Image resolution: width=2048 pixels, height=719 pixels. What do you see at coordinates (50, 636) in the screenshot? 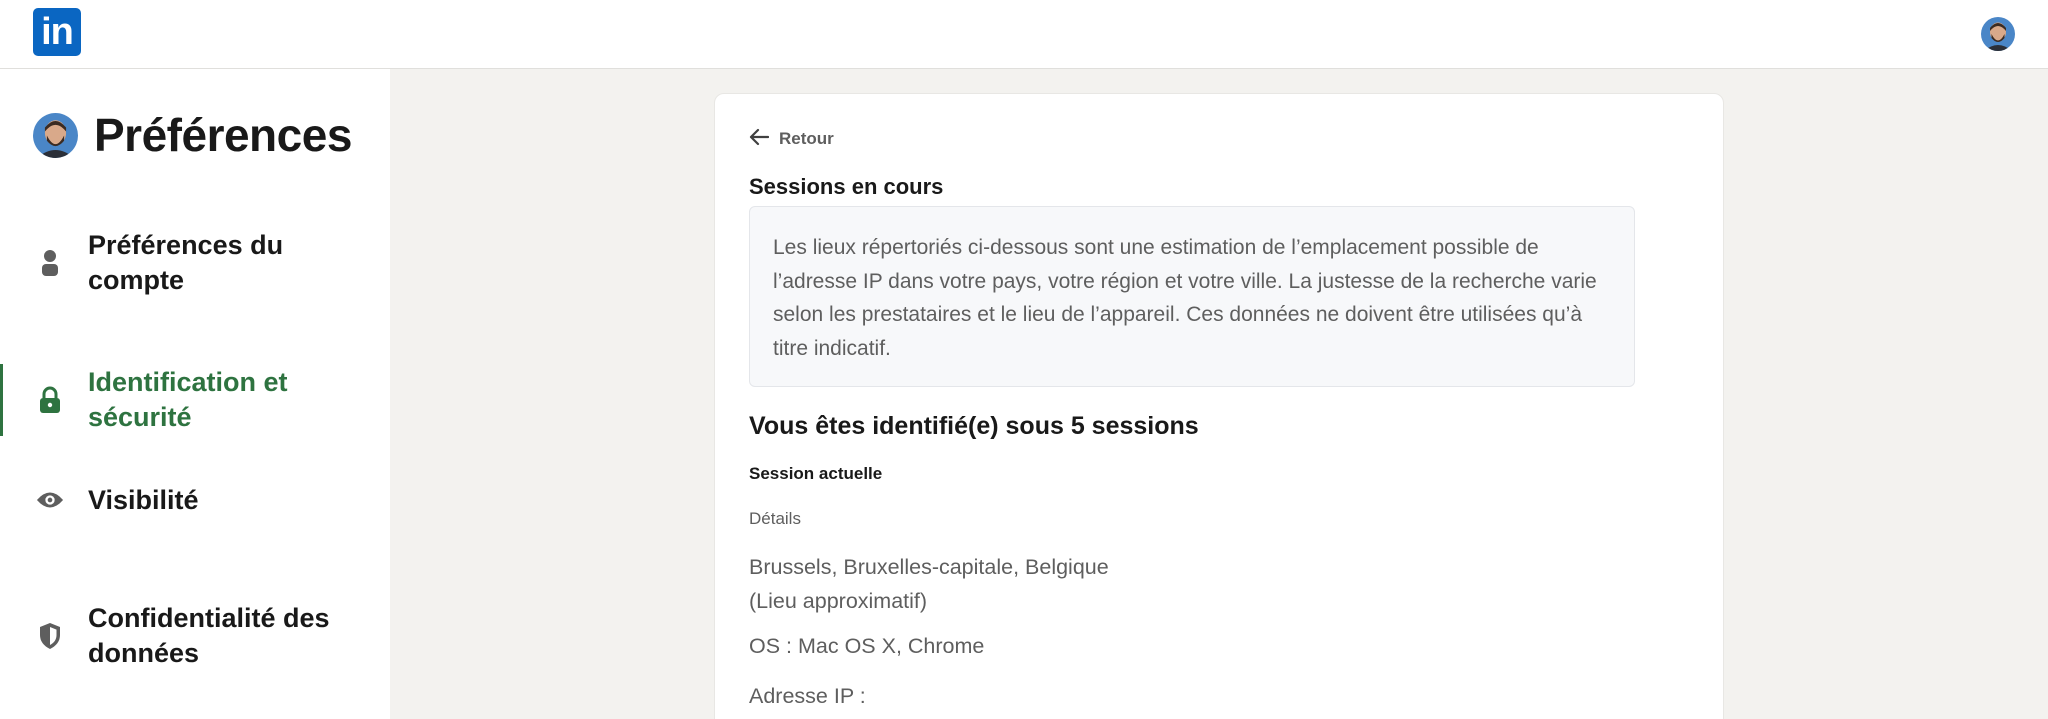
I see `shield-icon` at bounding box center [50, 636].